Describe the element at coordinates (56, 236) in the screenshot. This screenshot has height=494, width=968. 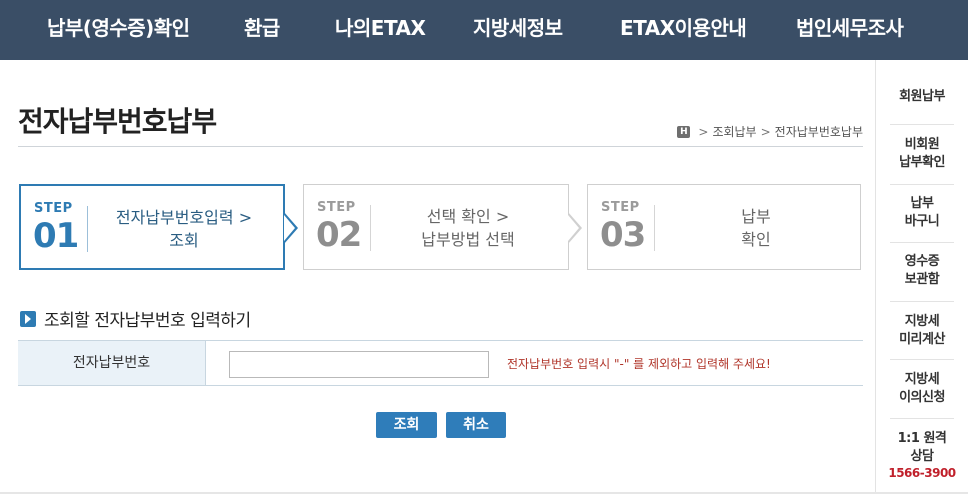
I see `step-number: 01` at that location.